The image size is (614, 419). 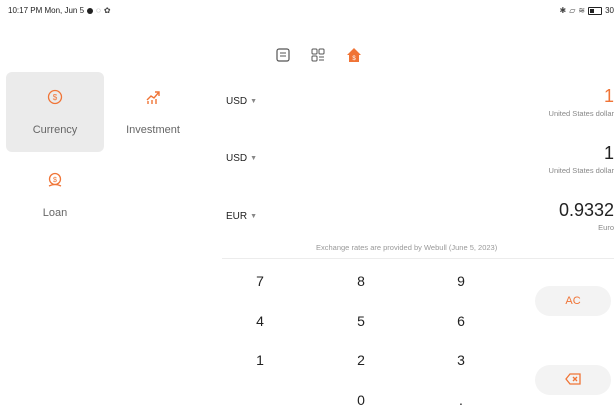 I want to click on key-4: 4, so click(x=260, y=321).